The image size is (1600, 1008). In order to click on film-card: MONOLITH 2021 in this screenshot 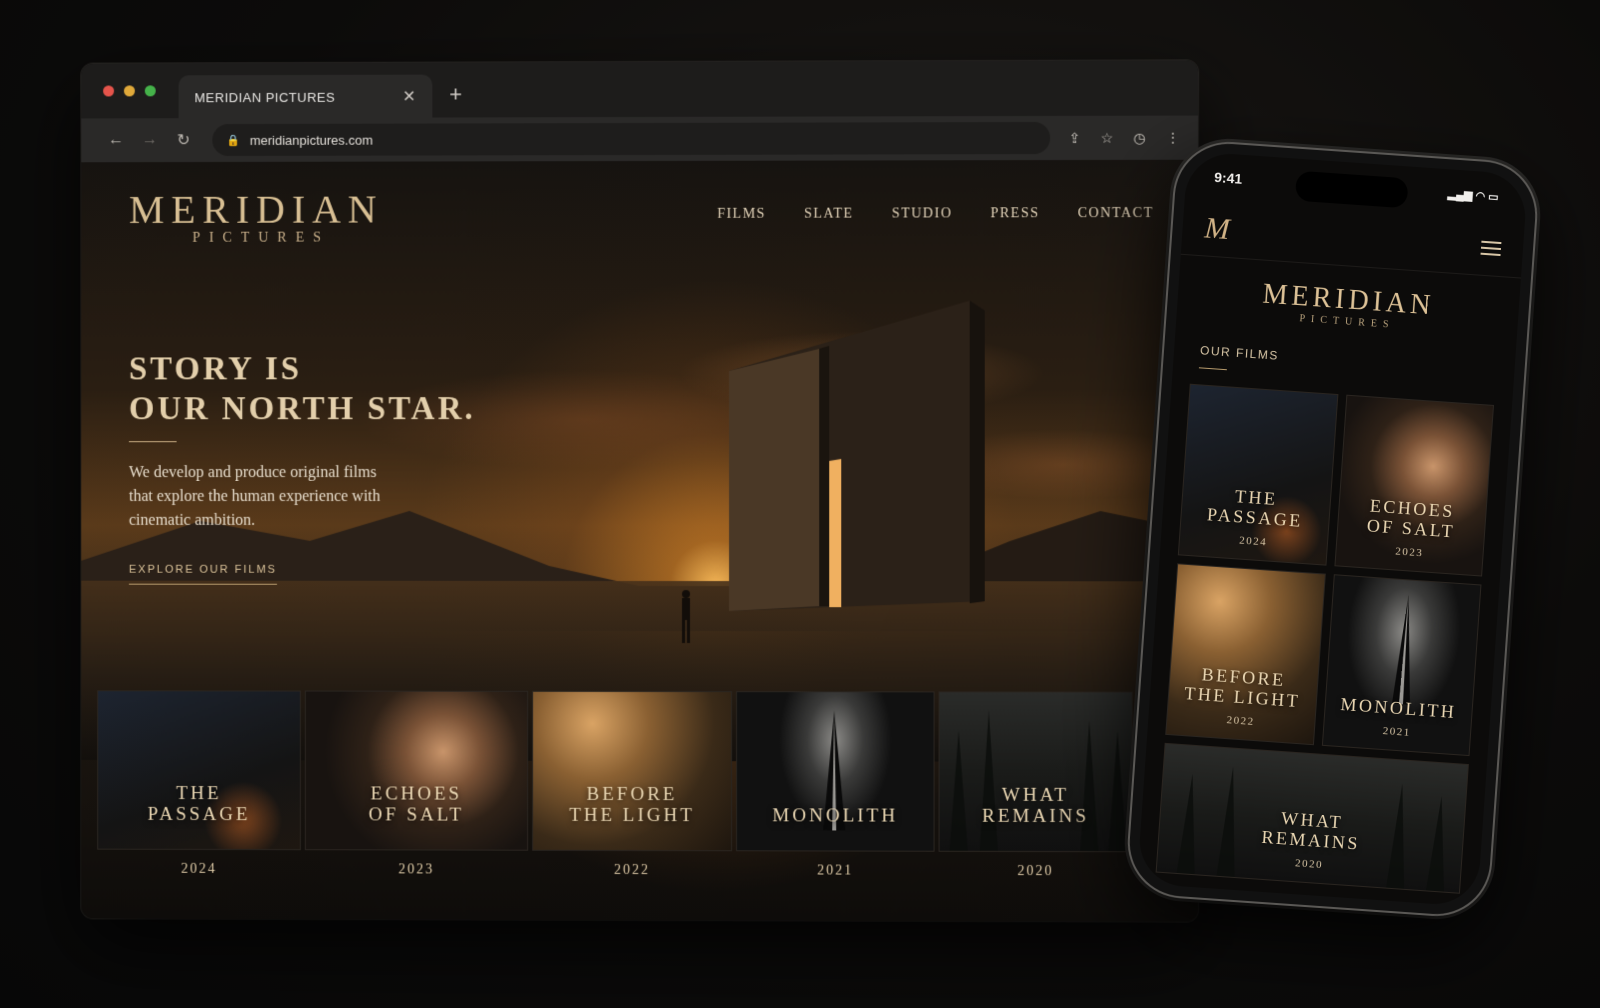, I will do `click(835, 785)`.